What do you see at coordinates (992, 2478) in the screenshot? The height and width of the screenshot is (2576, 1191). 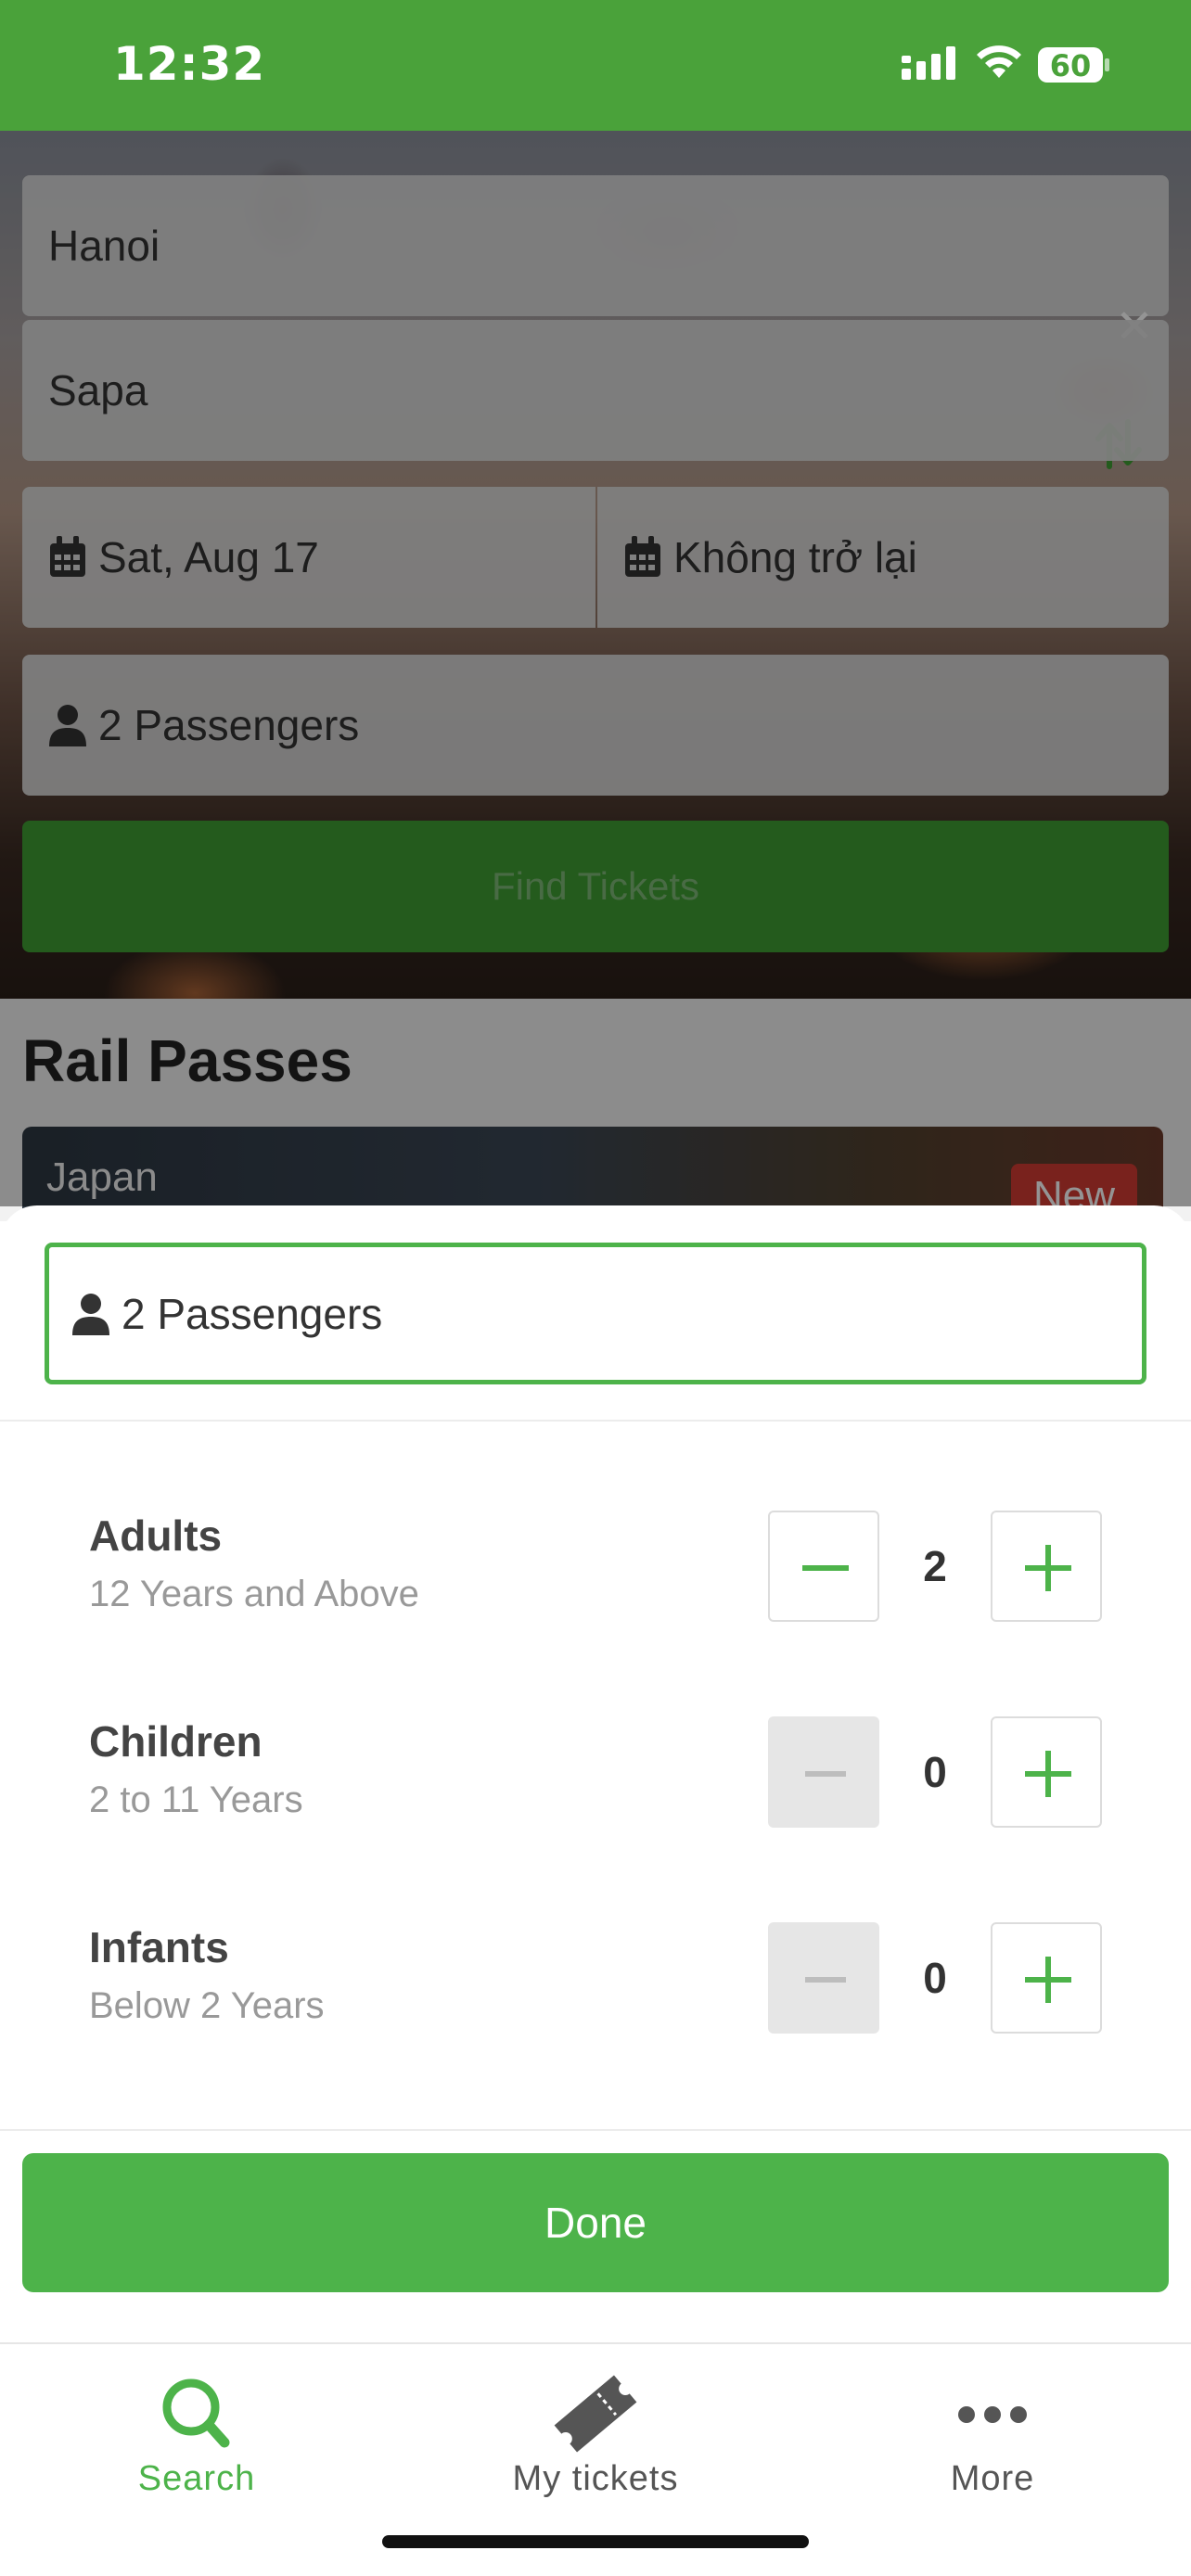 I see `tab-label: More` at bounding box center [992, 2478].